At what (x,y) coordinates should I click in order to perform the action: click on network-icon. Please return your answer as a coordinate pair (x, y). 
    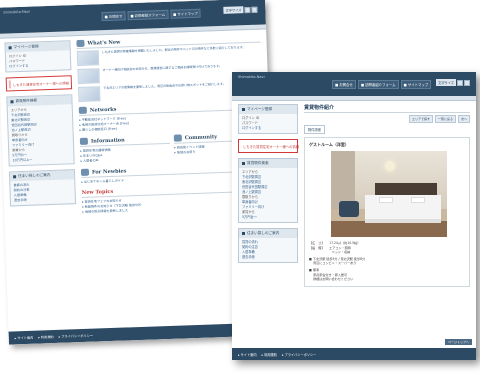
    Looking at the image, I should click on (82, 110).